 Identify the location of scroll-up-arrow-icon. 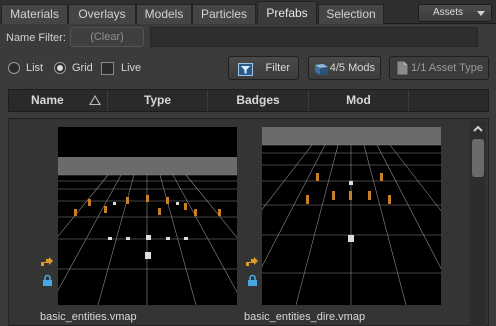
(478, 129).